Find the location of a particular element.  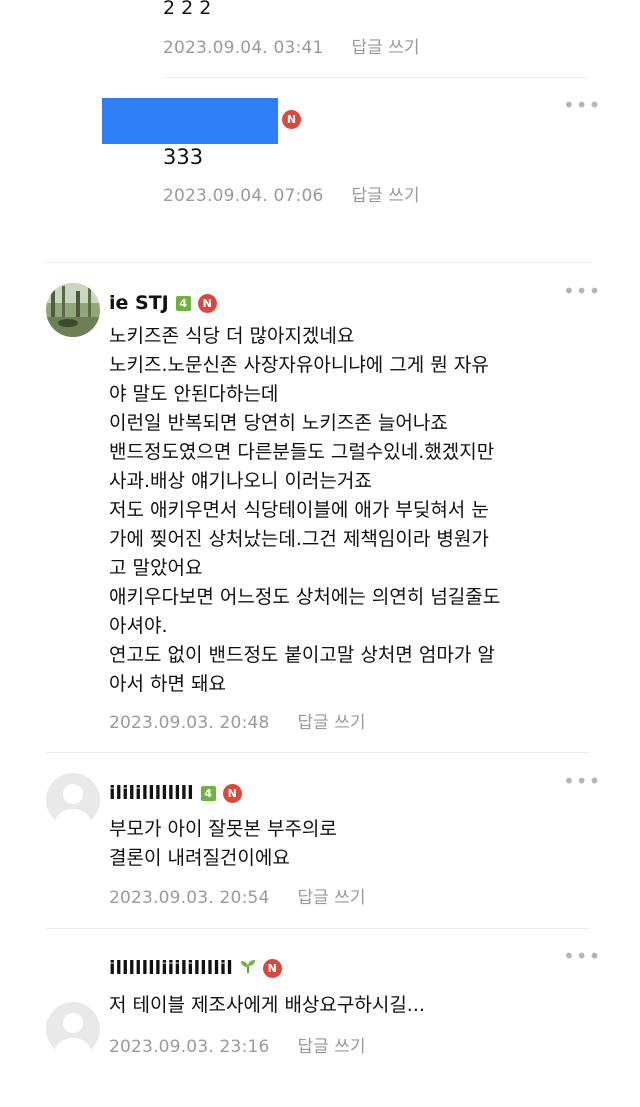

comment-meta: 2023.09.04. 03:41 답글 쓰기 is located at coordinates (291, 45).